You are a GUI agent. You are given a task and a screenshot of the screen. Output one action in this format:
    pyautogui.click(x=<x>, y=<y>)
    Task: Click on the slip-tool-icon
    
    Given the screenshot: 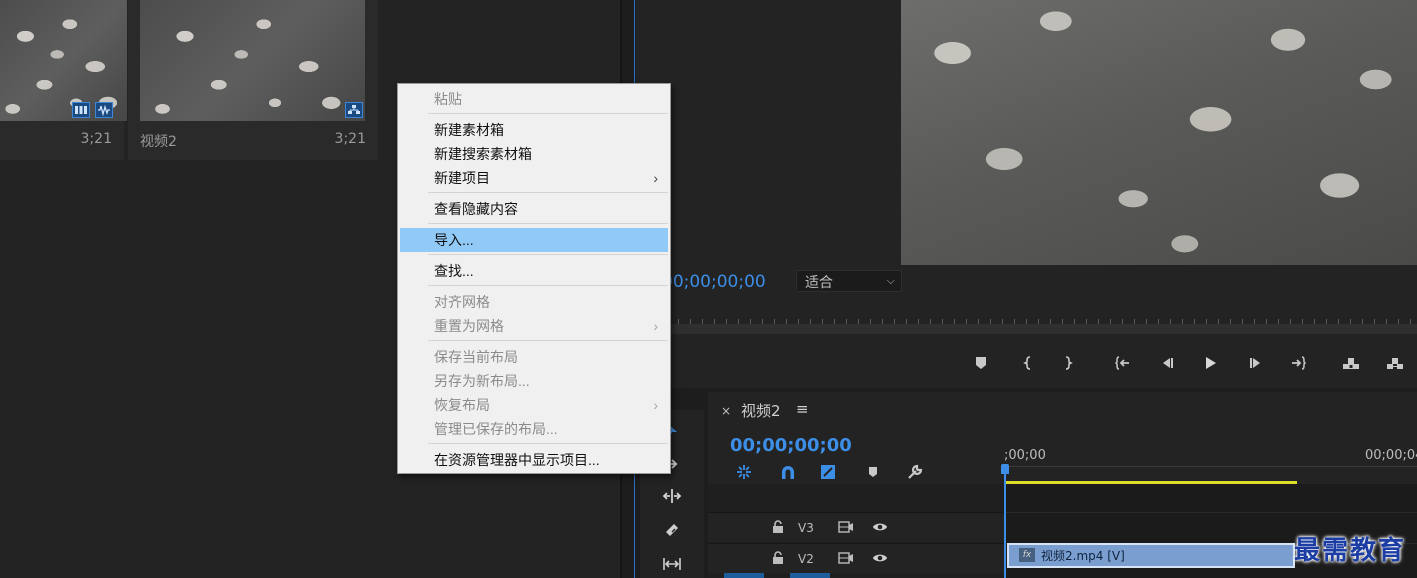 What is the action you would take?
    pyautogui.click(x=672, y=564)
    